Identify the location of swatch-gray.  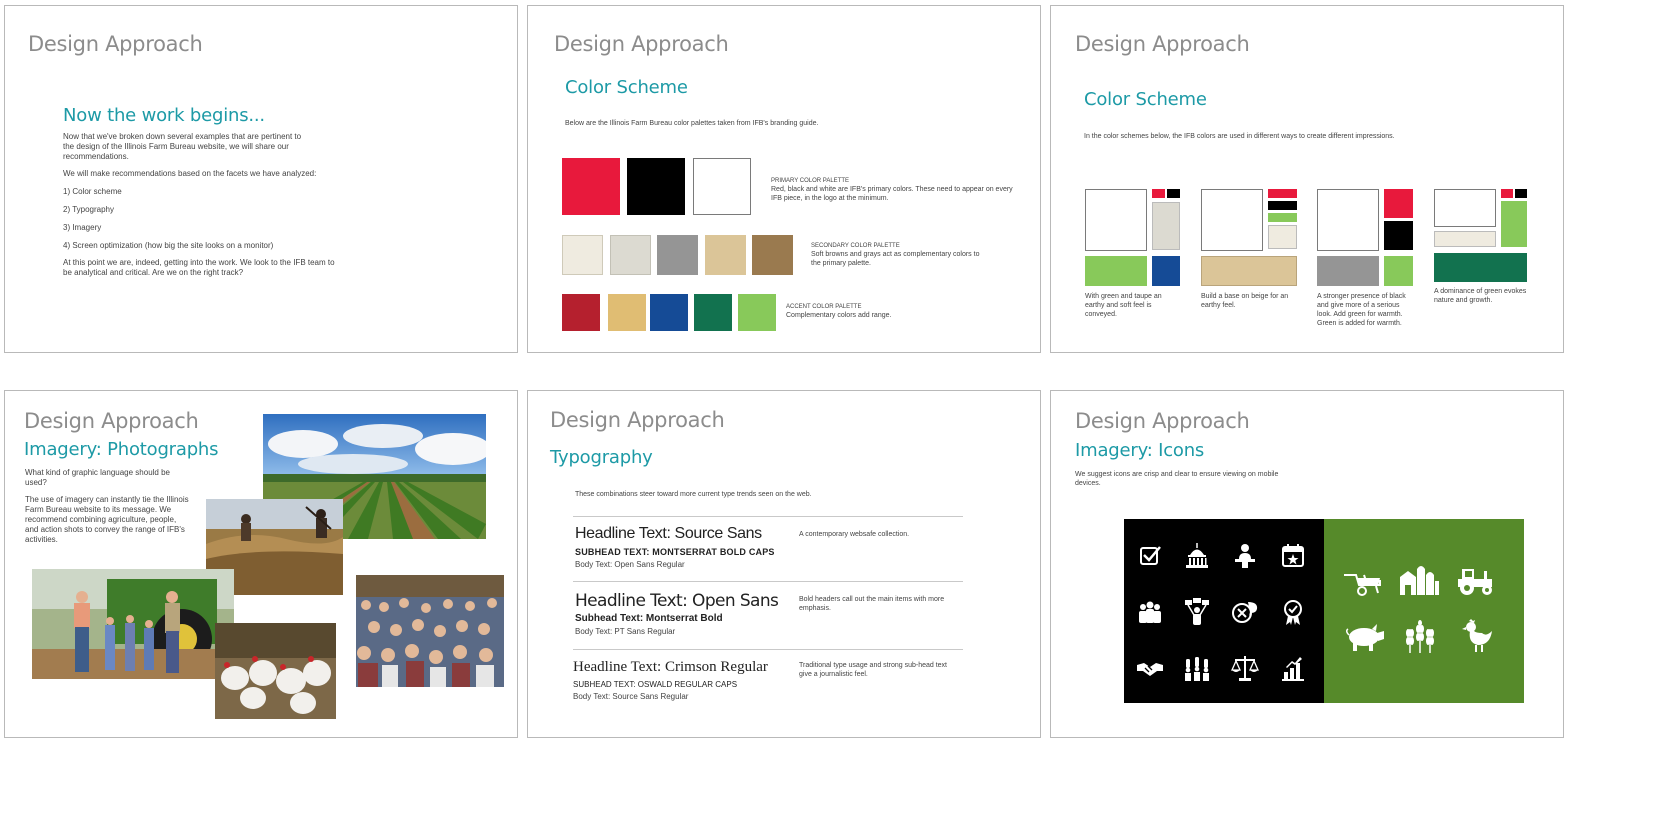
(677, 255).